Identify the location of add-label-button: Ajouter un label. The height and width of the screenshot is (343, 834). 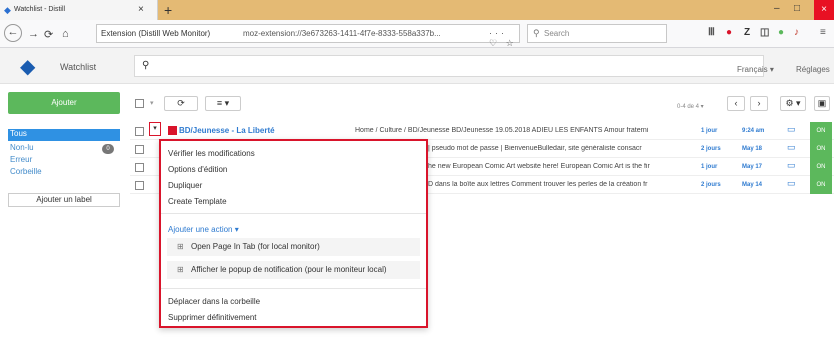
(64, 200).